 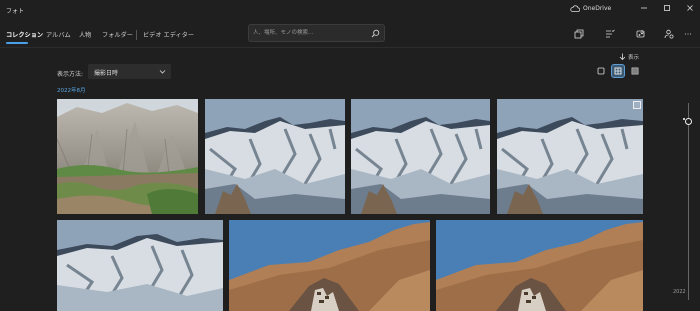 I want to click on search-input, so click(x=308, y=33).